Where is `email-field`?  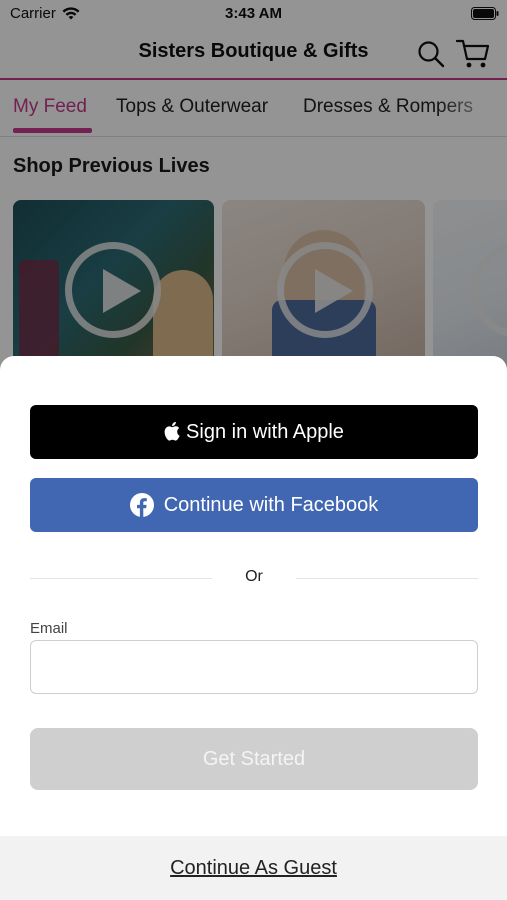
email-field is located at coordinates (254, 667).